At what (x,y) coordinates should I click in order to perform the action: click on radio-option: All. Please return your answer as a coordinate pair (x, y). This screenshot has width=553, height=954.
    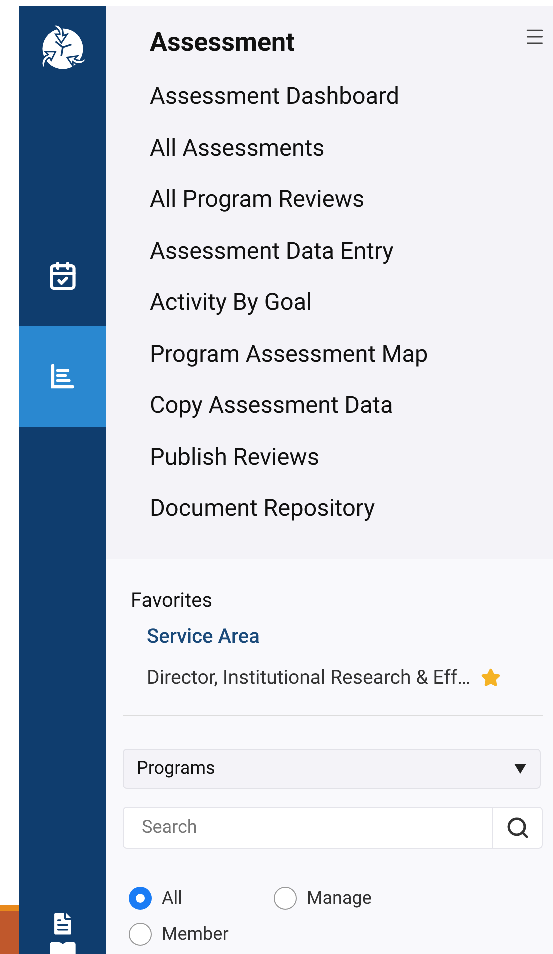
    Looking at the image, I should click on (201, 898).